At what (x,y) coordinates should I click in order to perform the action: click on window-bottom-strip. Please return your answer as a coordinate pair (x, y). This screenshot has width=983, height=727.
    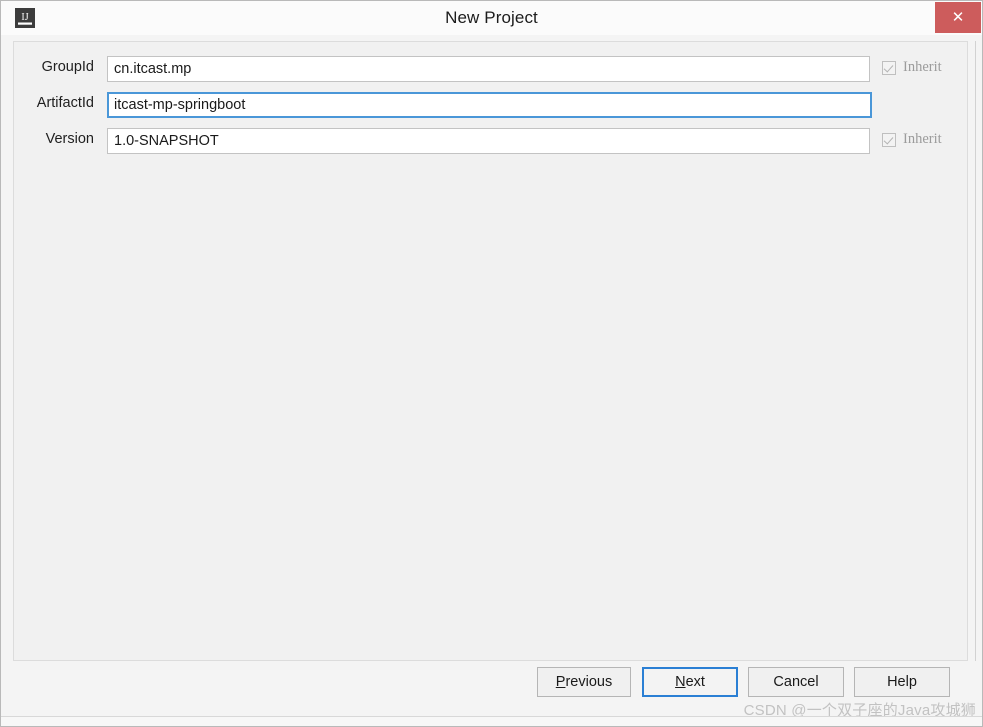
    Looking at the image, I should click on (491, 721).